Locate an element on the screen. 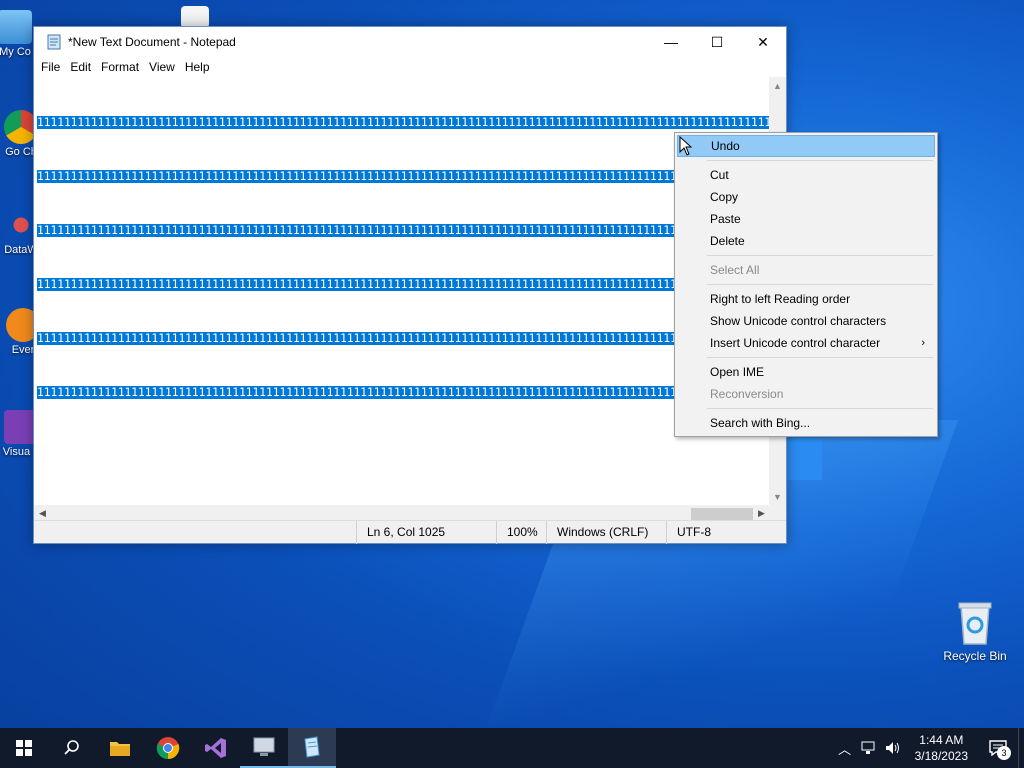 Image resolution: width=1024 pixels, height=768 pixels. context-menu-reconversion: Reconversion is located at coordinates (806, 394).